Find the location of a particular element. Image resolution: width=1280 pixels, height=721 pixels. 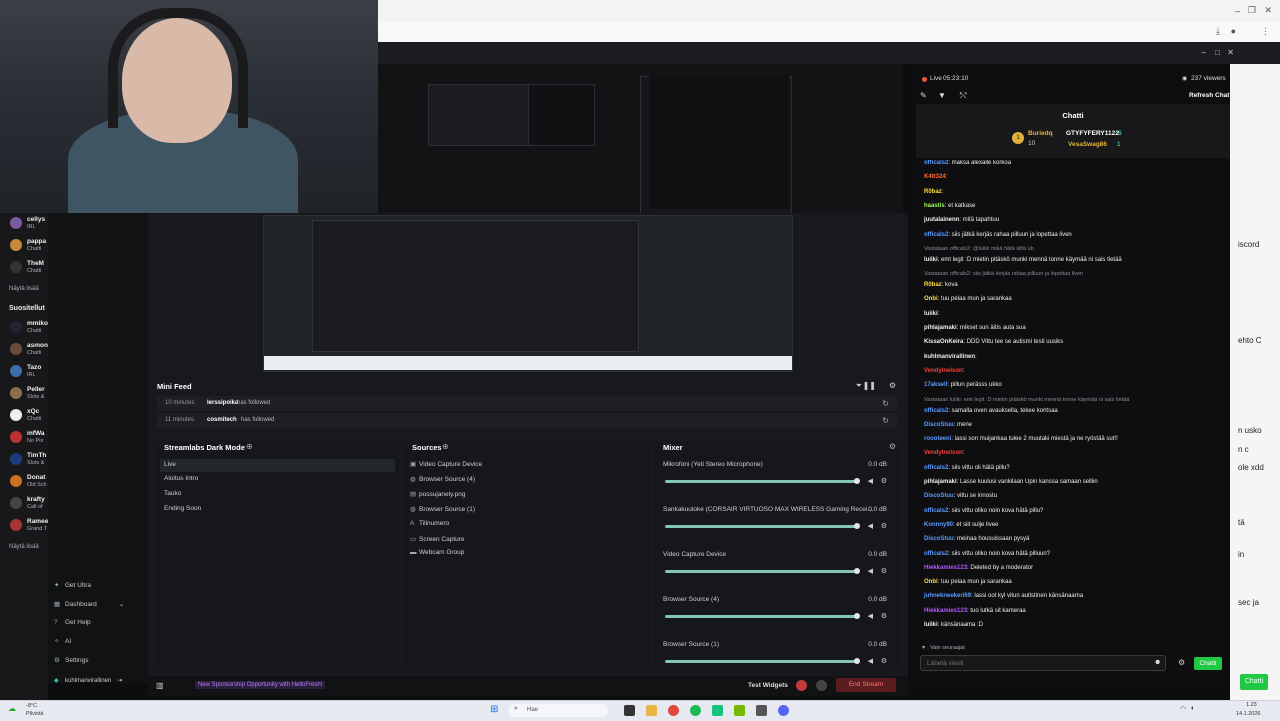

source-item: ◍ Browser Source (4) is located at coordinates (442, 479).